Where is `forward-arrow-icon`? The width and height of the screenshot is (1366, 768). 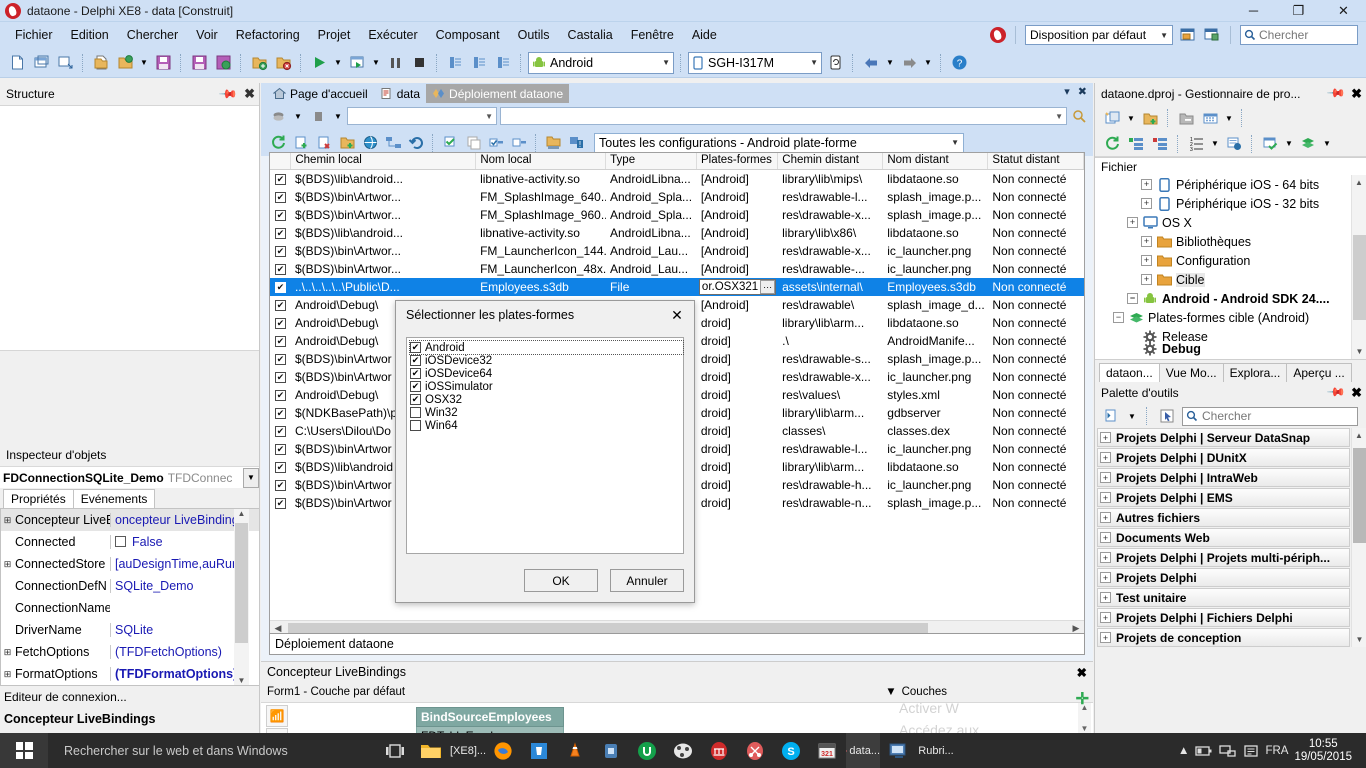 forward-arrow-icon is located at coordinates (909, 63).